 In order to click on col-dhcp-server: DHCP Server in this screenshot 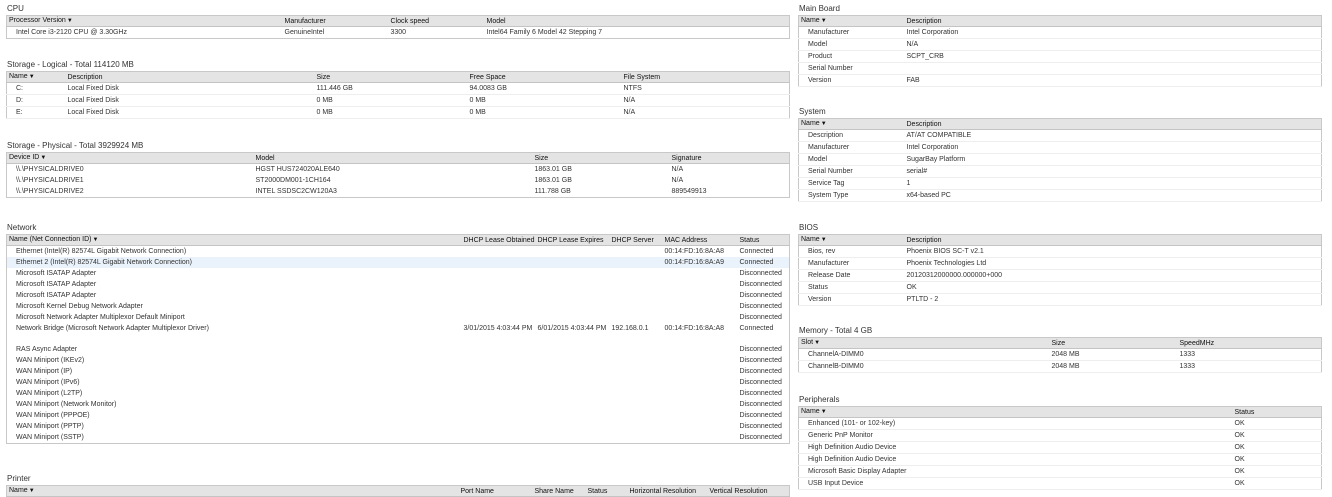, I will do `click(636, 240)`.